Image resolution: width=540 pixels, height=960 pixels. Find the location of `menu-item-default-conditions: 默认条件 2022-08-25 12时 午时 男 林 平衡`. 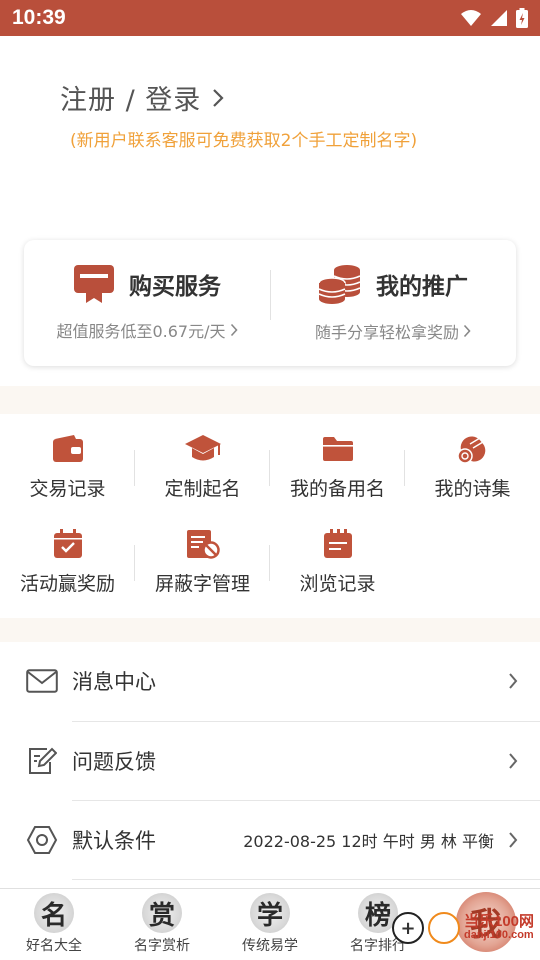

menu-item-default-conditions: 默认条件 2022-08-25 12时 午时 男 林 平衡 is located at coordinates (270, 840).